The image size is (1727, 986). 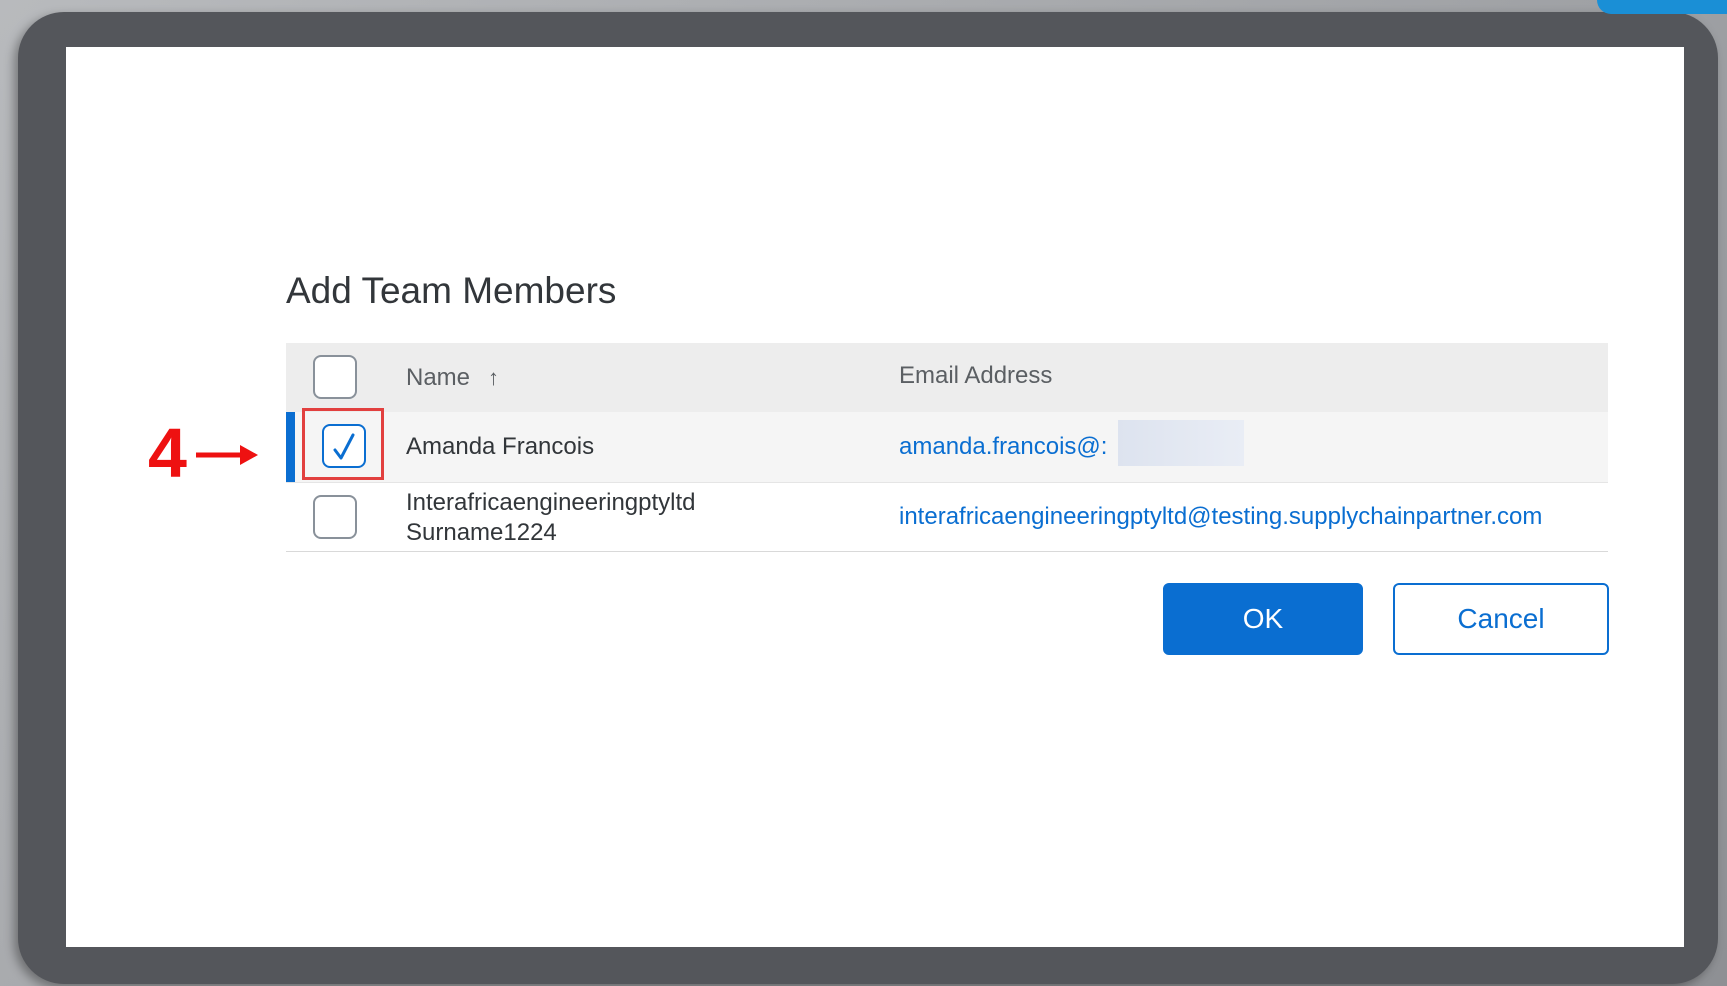 What do you see at coordinates (451, 290) in the screenshot?
I see `dialog-title: Add Team Members` at bounding box center [451, 290].